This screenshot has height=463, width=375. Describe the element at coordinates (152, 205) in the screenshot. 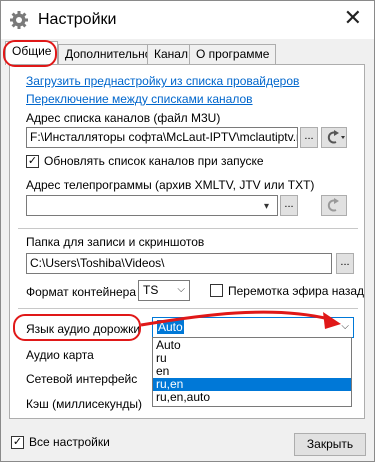

I see `epg-input` at that location.